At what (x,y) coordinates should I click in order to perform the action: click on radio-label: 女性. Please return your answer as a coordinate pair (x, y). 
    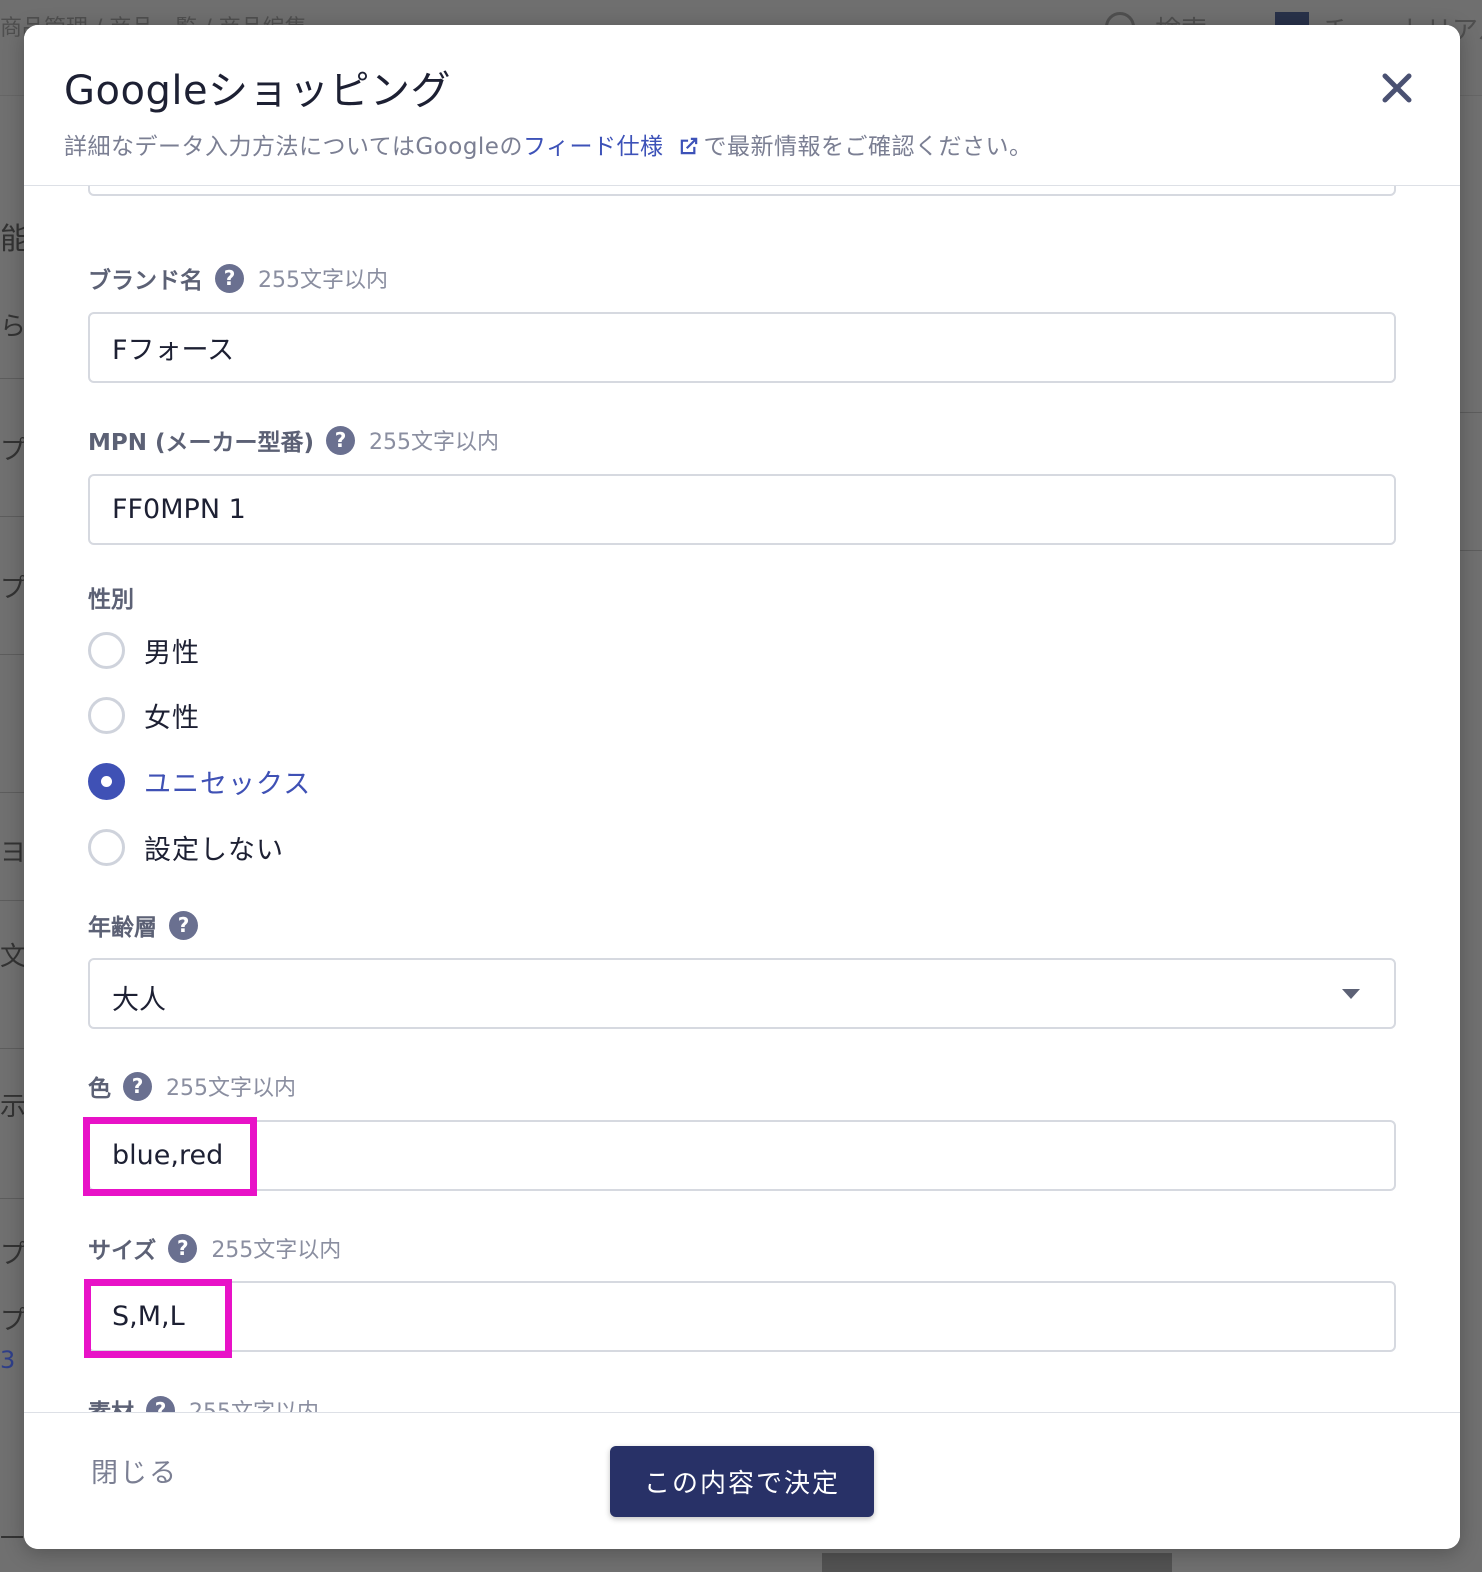
    Looking at the image, I should click on (172, 718).